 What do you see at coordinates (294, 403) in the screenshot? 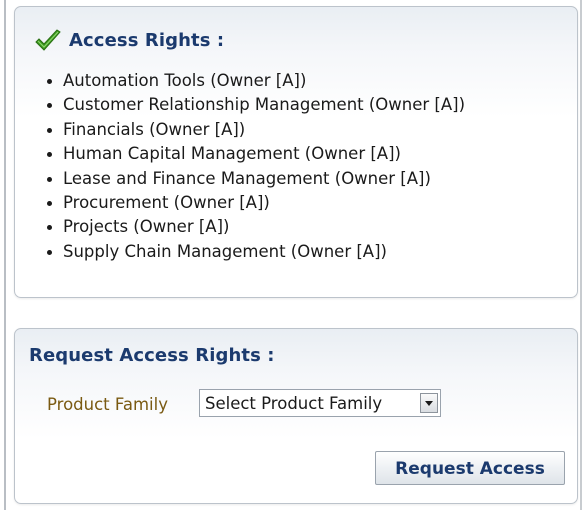
I see `product-family-selected-value: Select Product Family` at bounding box center [294, 403].